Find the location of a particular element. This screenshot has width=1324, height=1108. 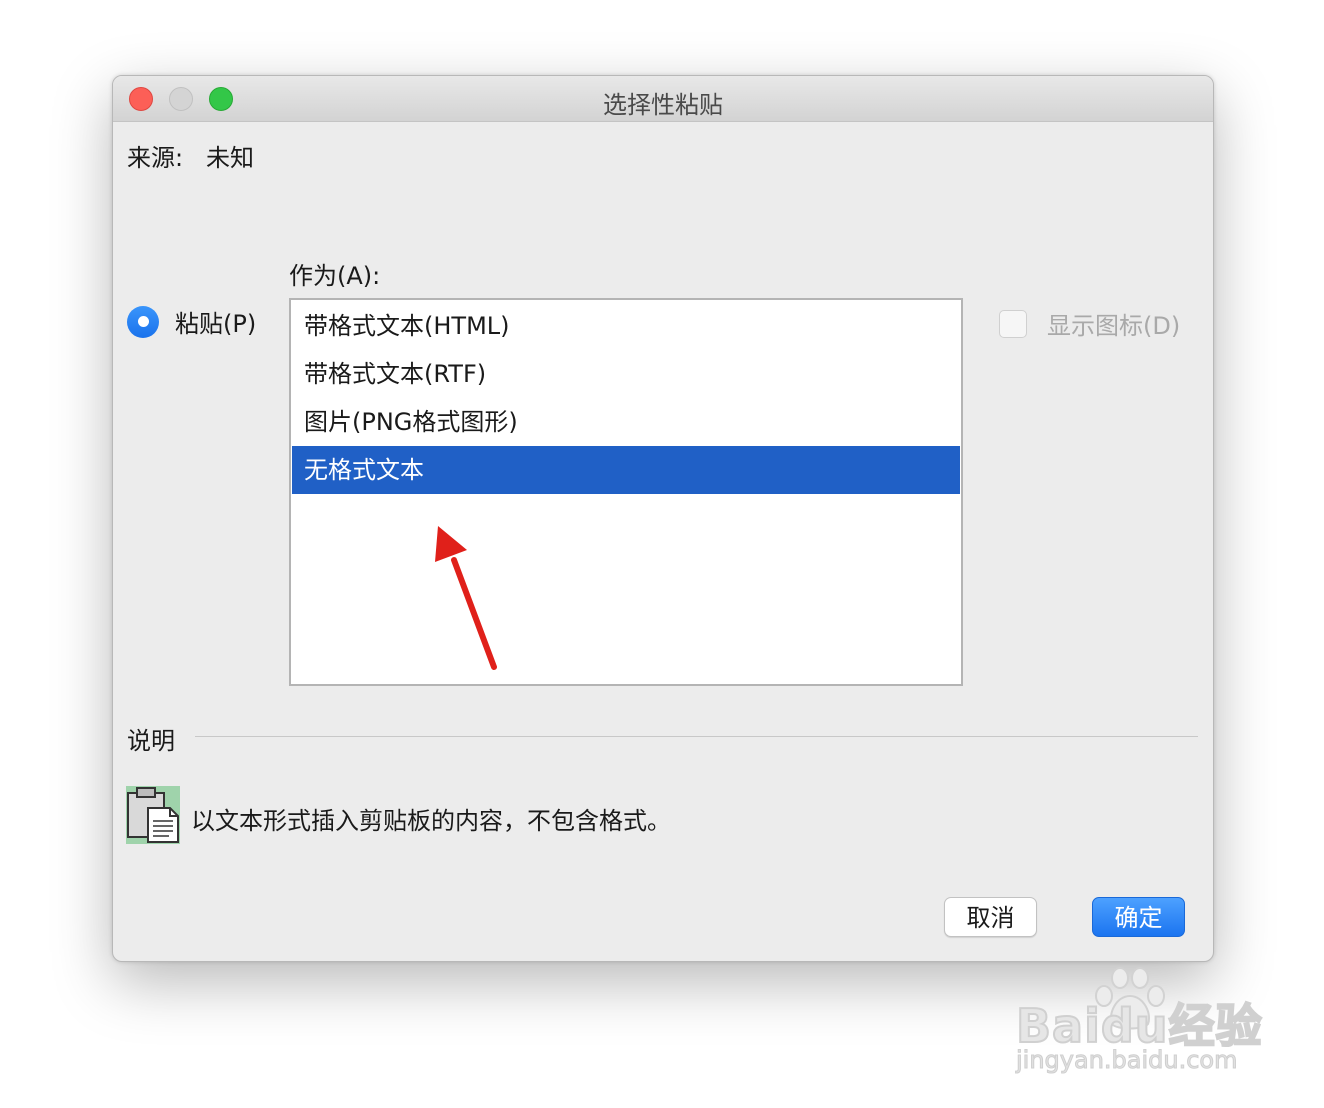

dialog-title: 选择性粘贴 is located at coordinates (663, 105).